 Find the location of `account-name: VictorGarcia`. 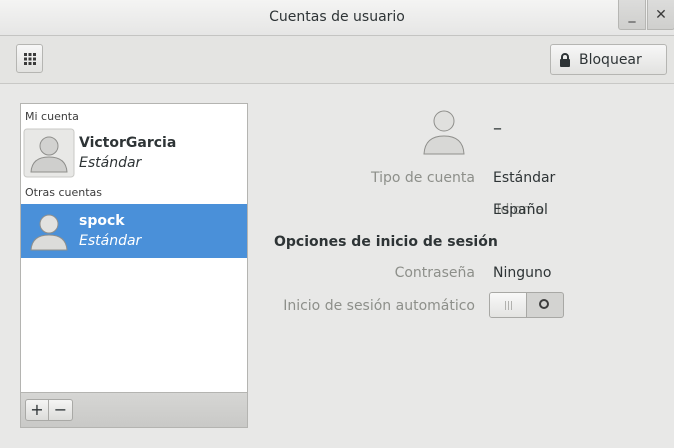

account-name: VictorGarcia is located at coordinates (128, 143).